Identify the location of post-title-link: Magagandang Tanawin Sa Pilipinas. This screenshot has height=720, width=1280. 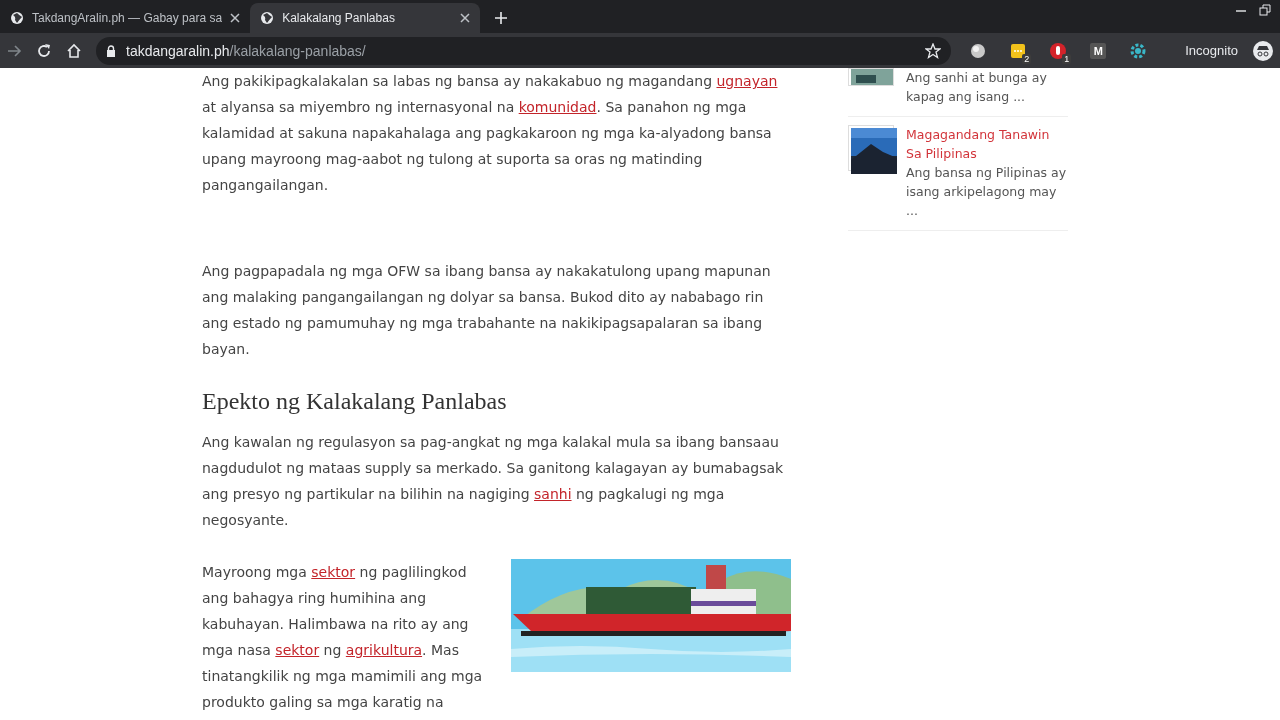
(987, 144).